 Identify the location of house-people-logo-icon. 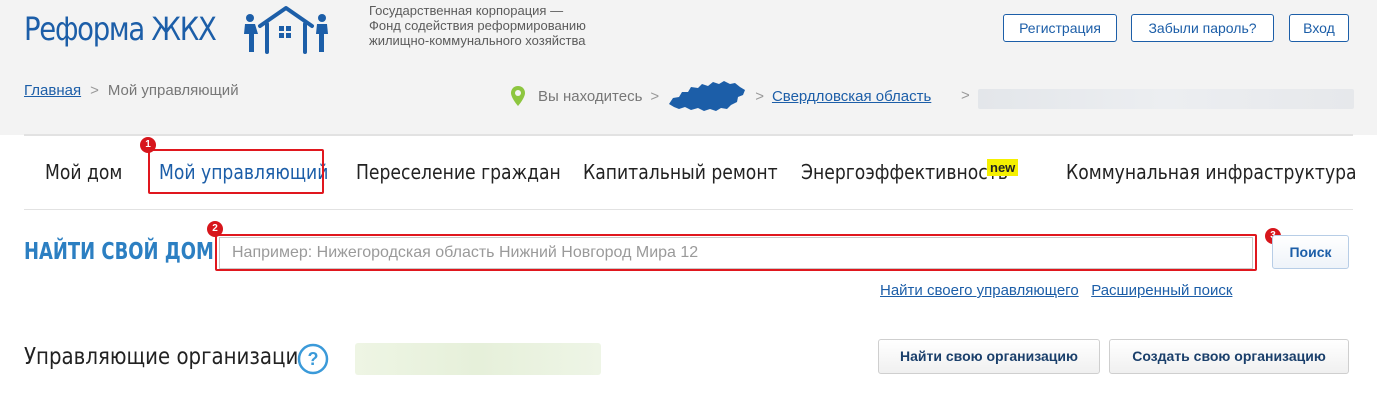
(286, 30).